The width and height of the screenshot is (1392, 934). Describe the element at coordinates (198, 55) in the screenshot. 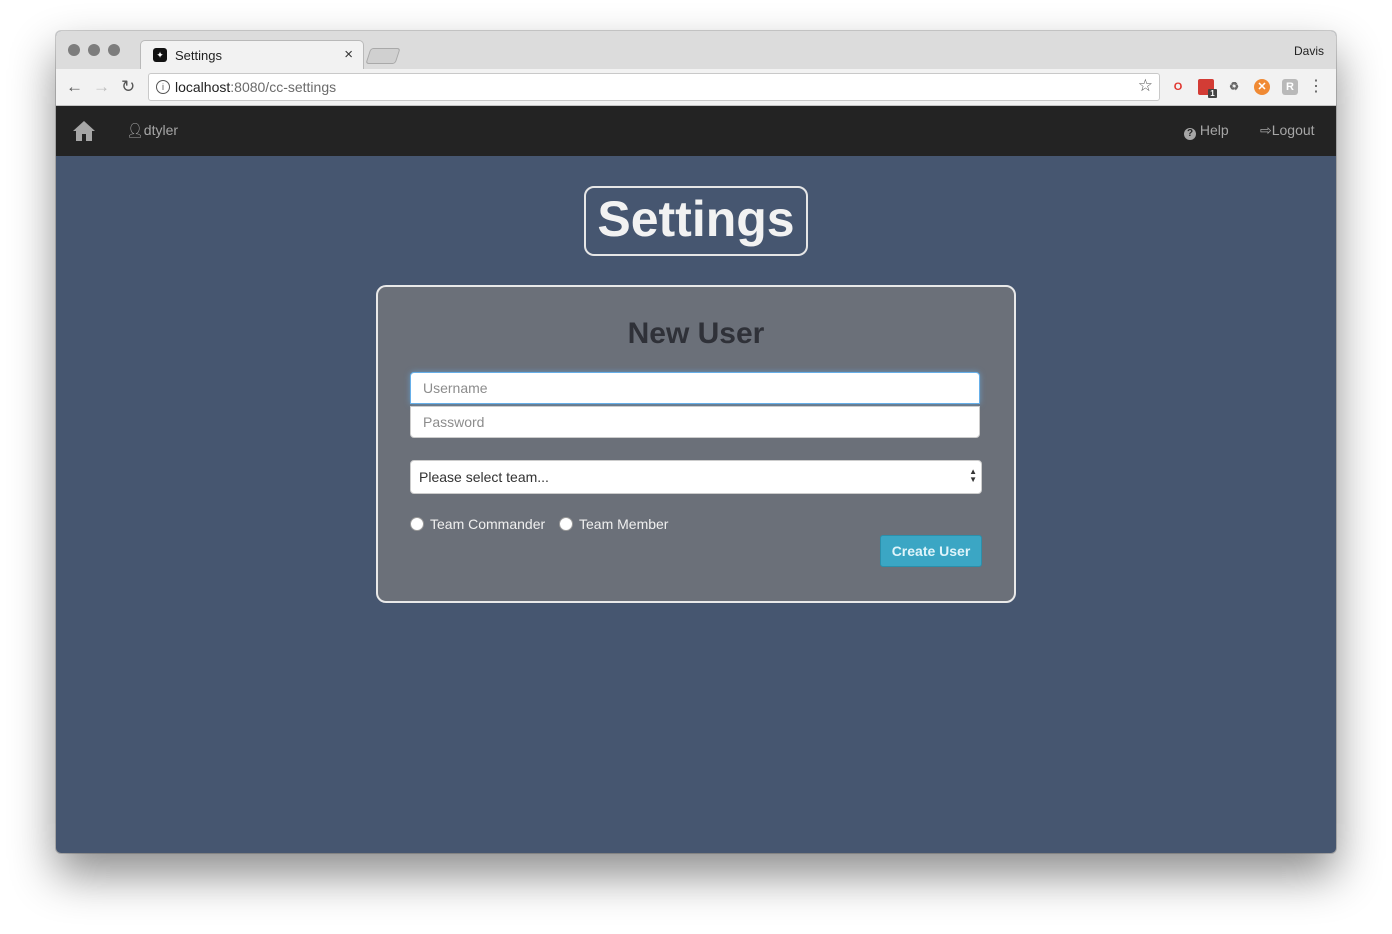

I see `tab-title: Settings` at that location.